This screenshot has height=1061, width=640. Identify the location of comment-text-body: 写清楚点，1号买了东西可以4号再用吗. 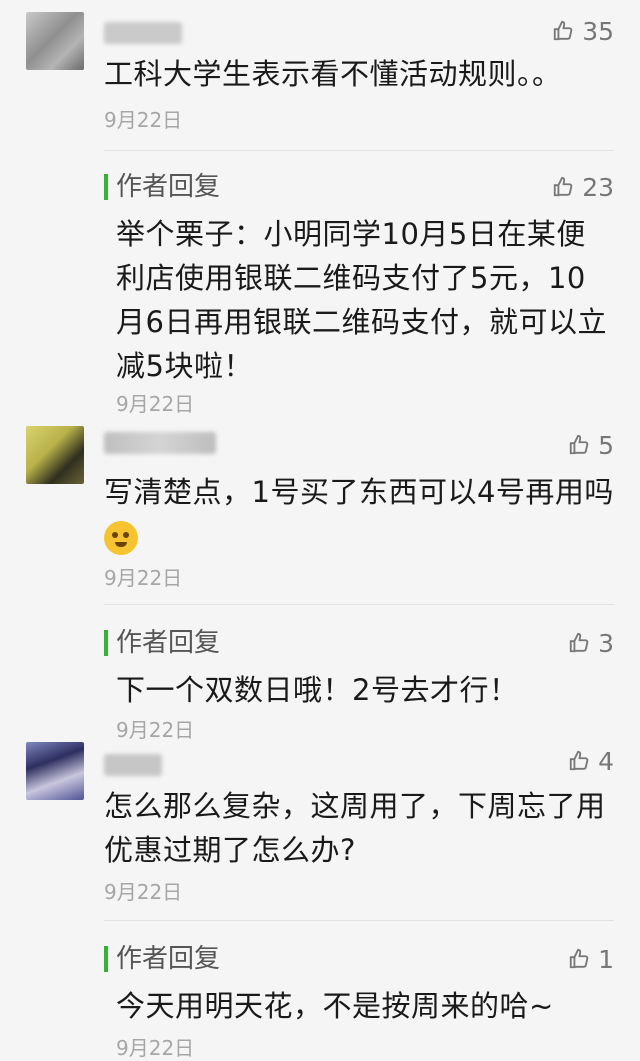
(359, 492).